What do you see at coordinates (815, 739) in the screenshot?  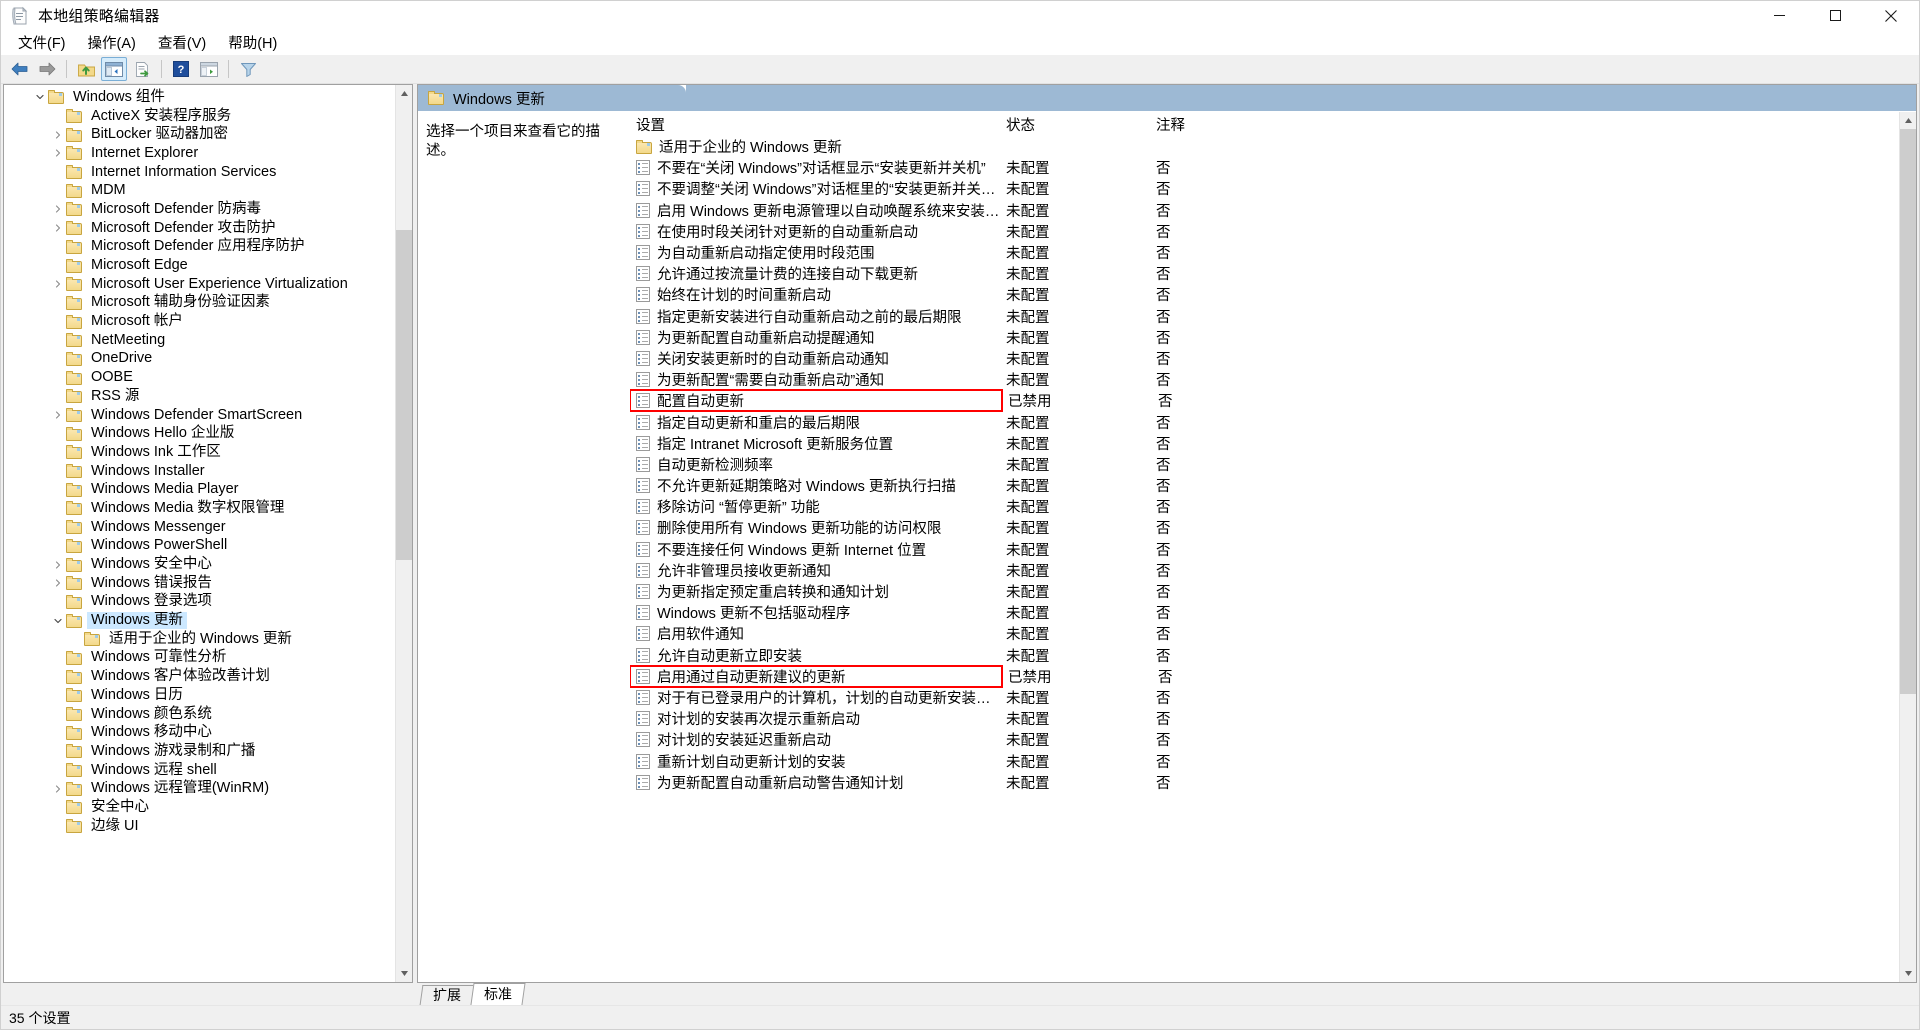 I see `settings-row-name-cell: 对计划的安装延迟重新启动` at bounding box center [815, 739].